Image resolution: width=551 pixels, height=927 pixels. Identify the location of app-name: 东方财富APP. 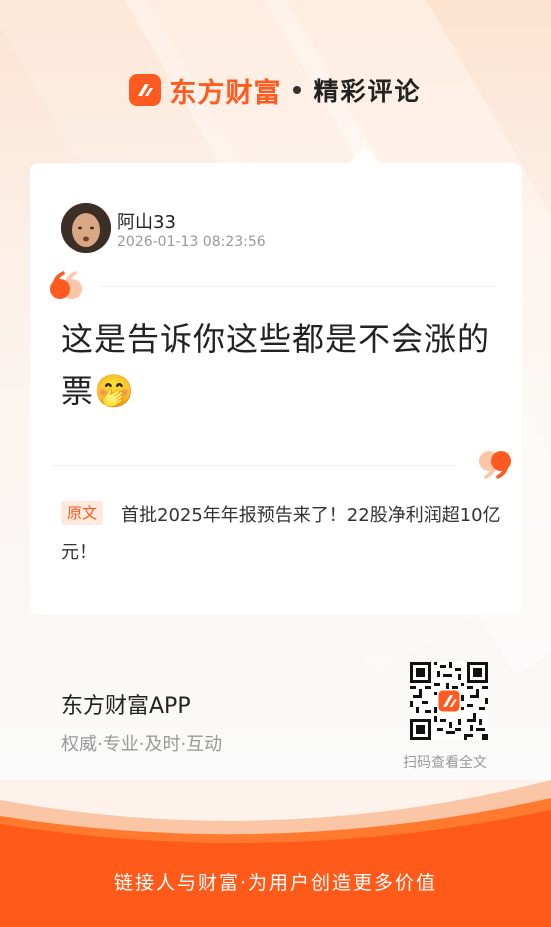
(126, 706).